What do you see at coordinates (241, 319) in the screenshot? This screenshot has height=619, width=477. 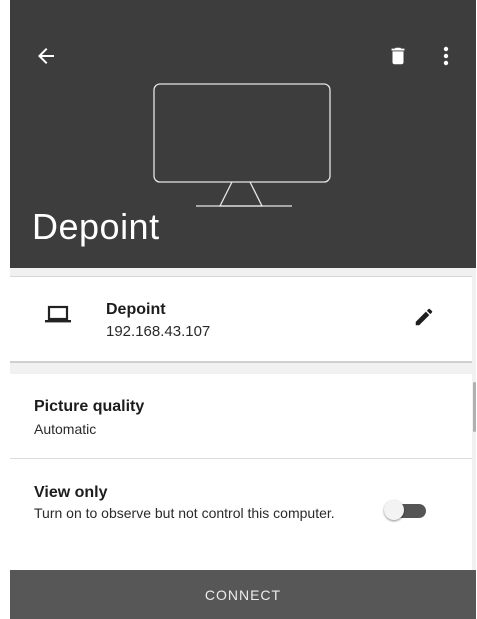 I see `device-card: Depoint 192.168.43.107` at bounding box center [241, 319].